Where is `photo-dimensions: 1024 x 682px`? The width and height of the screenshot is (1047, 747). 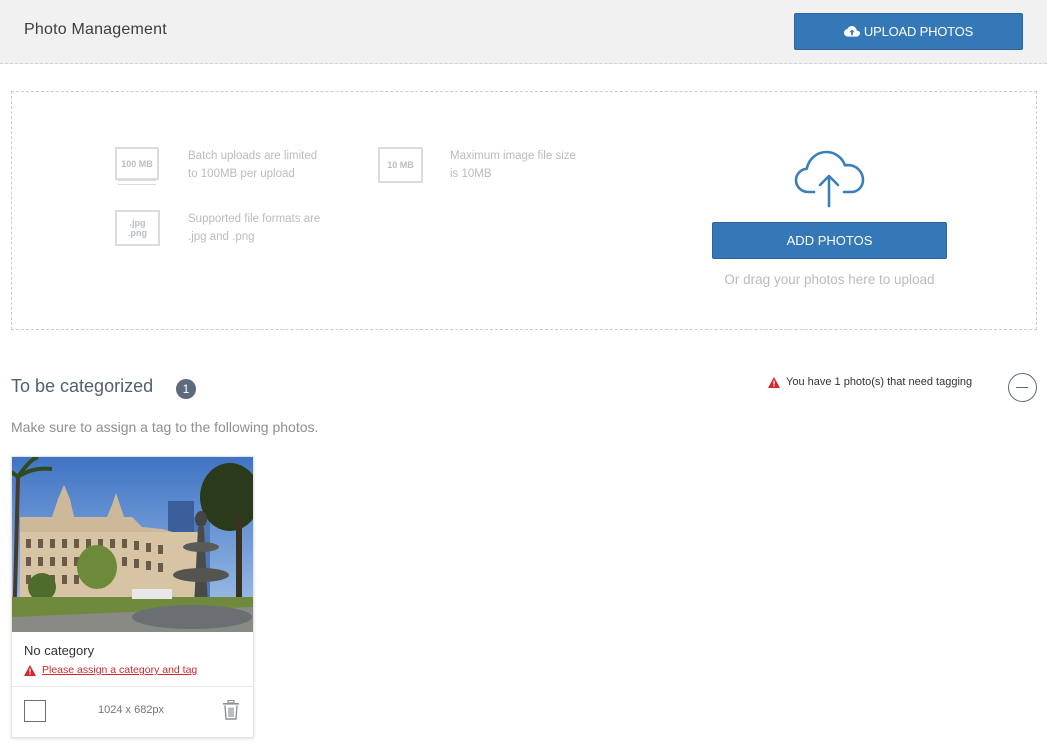 photo-dimensions: 1024 x 682px is located at coordinates (131, 710).